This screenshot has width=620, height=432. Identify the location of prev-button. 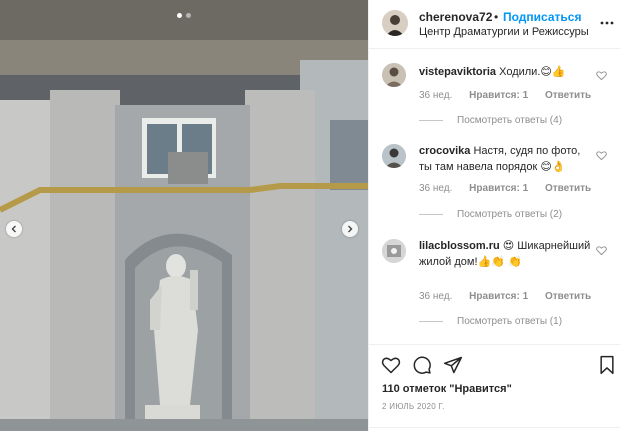
(14, 229).